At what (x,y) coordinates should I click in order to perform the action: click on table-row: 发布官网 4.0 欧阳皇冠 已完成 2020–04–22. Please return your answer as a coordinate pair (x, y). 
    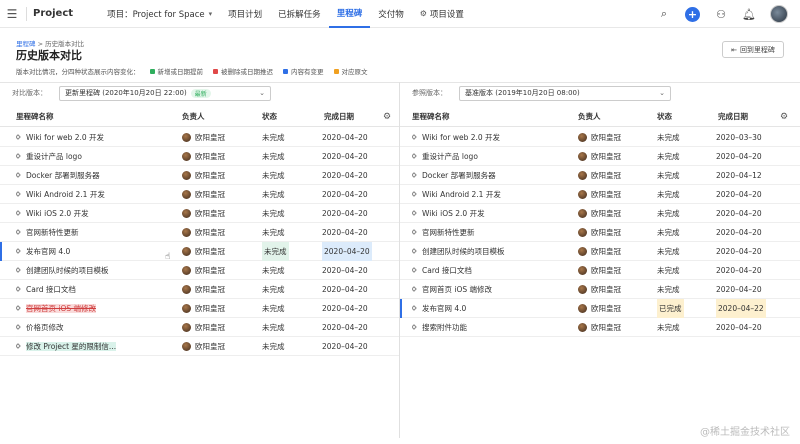
    Looking at the image, I should click on (600, 308).